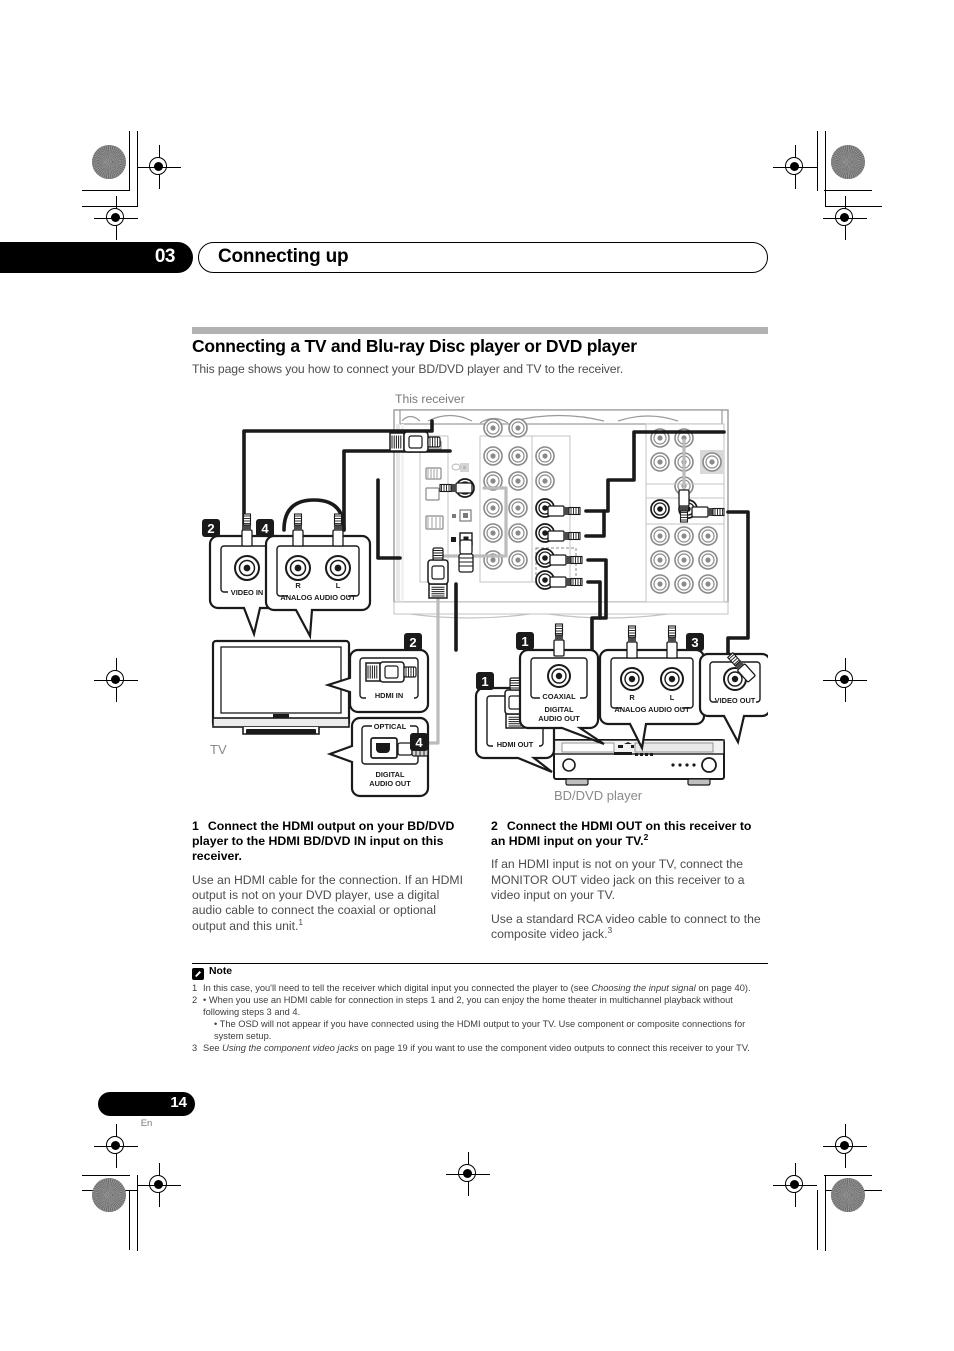  Describe the element at coordinates (195, 988) in the screenshot. I see `note-item-1-number: 1` at that location.